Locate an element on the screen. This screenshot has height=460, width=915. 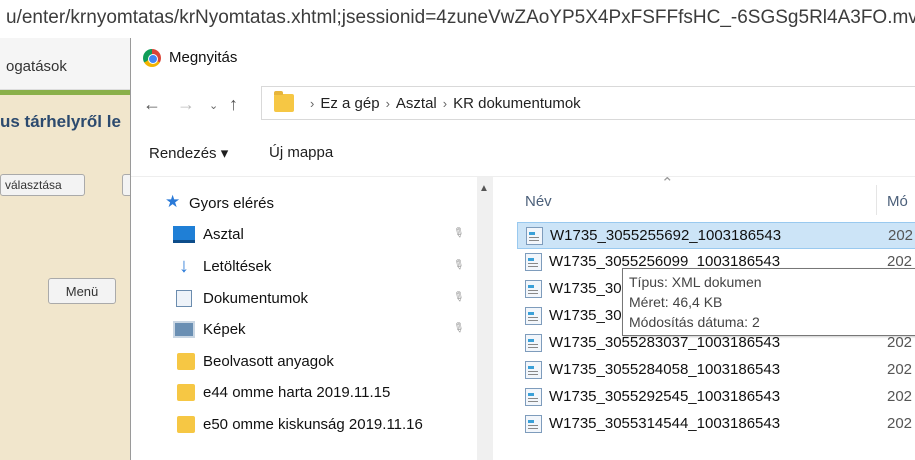
nav-item-documents: Dokumentumok ✎ is located at coordinates (301, 299).